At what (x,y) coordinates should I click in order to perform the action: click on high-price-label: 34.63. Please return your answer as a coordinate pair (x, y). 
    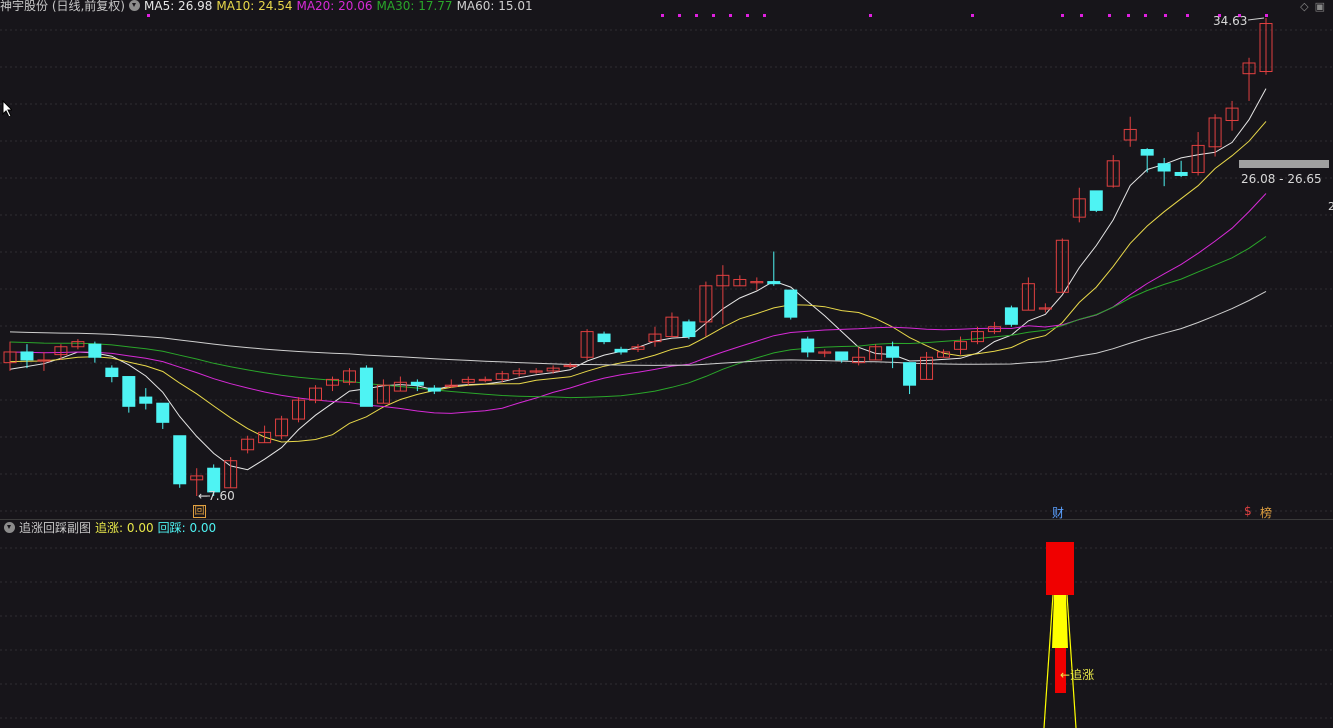
    Looking at the image, I should click on (1230, 21).